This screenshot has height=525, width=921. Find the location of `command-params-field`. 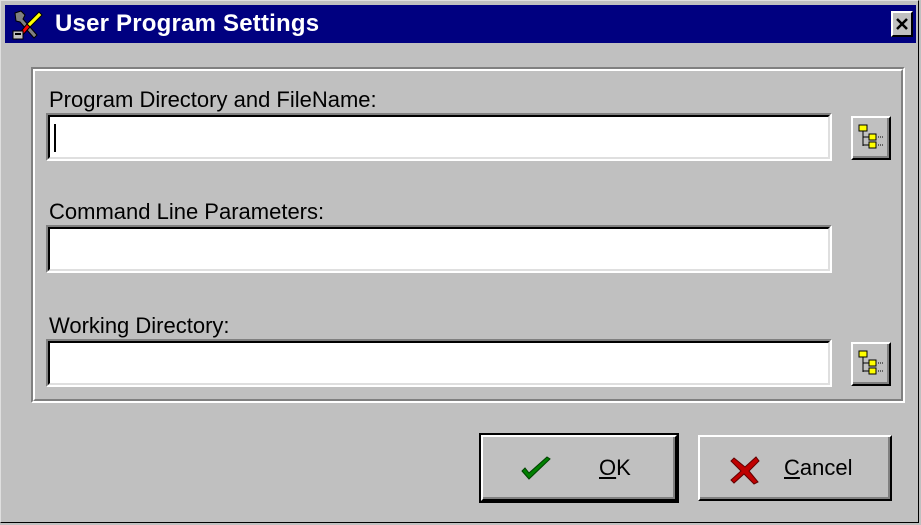

command-params-field is located at coordinates (439, 249).